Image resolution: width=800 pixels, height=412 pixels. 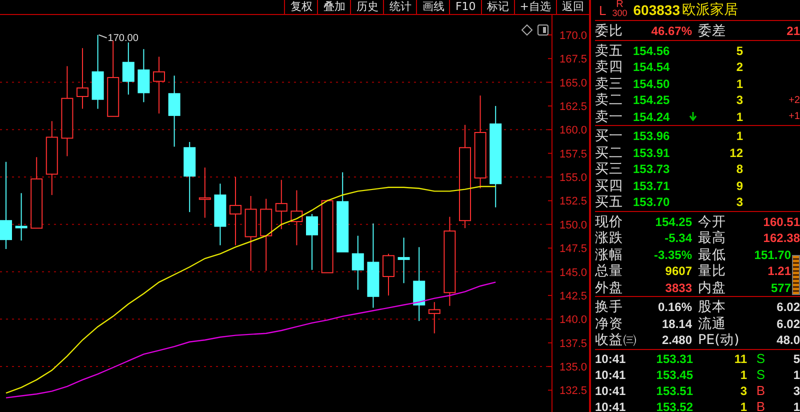 What do you see at coordinates (652, 100) in the screenshot?
I see `order-price: 154.25` at bounding box center [652, 100].